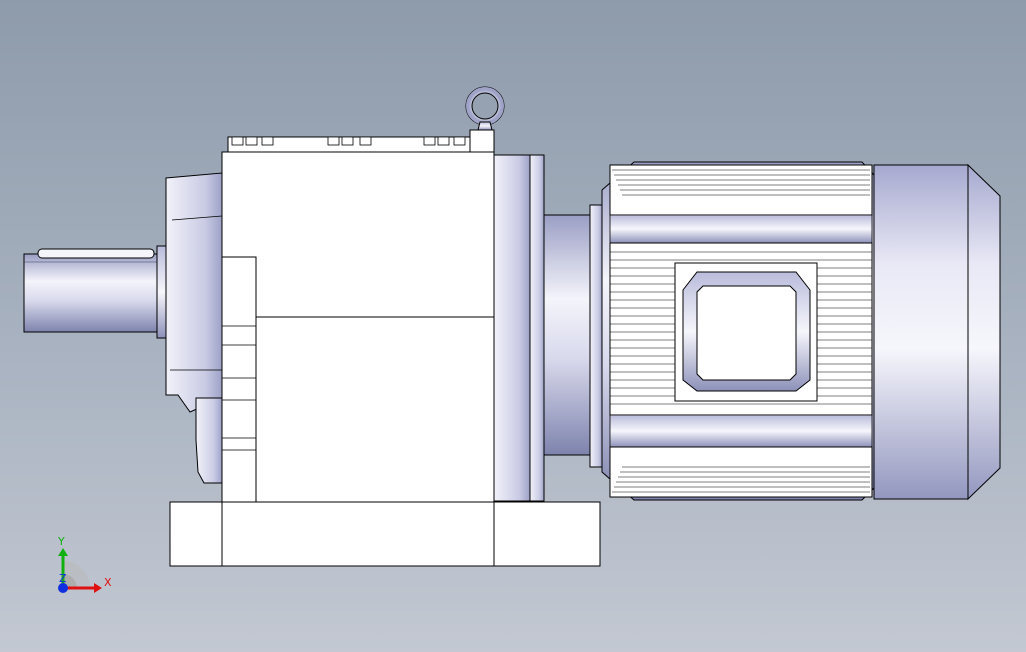 This screenshot has width=1026, height=652. What do you see at coordinates (189, 328) in the screenshot?
I see `output-flange` at bounding box center [189, 328].